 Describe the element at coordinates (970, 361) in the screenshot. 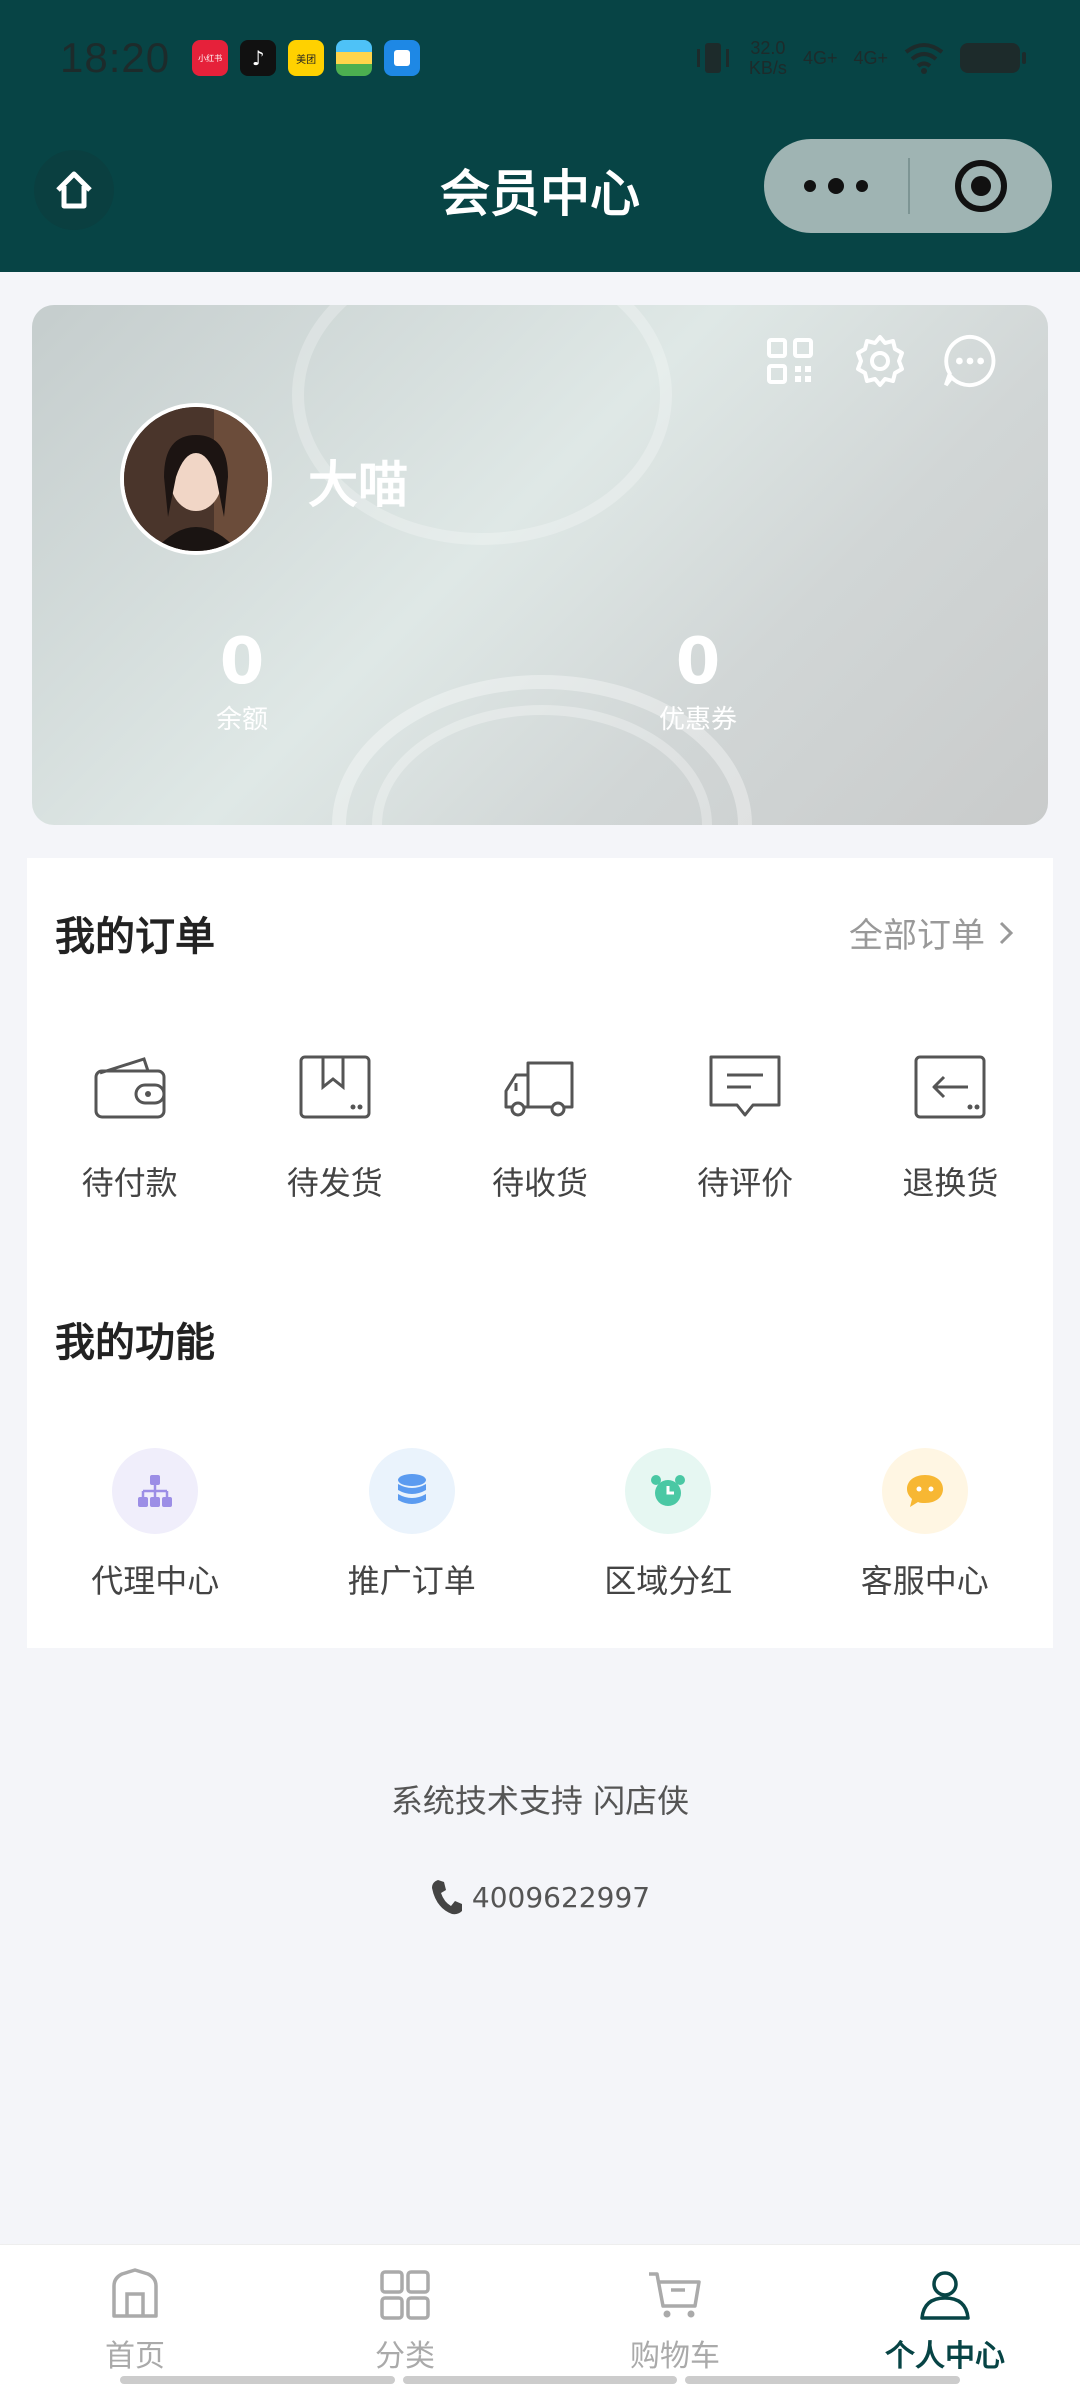

I see `message-icon` at that location.